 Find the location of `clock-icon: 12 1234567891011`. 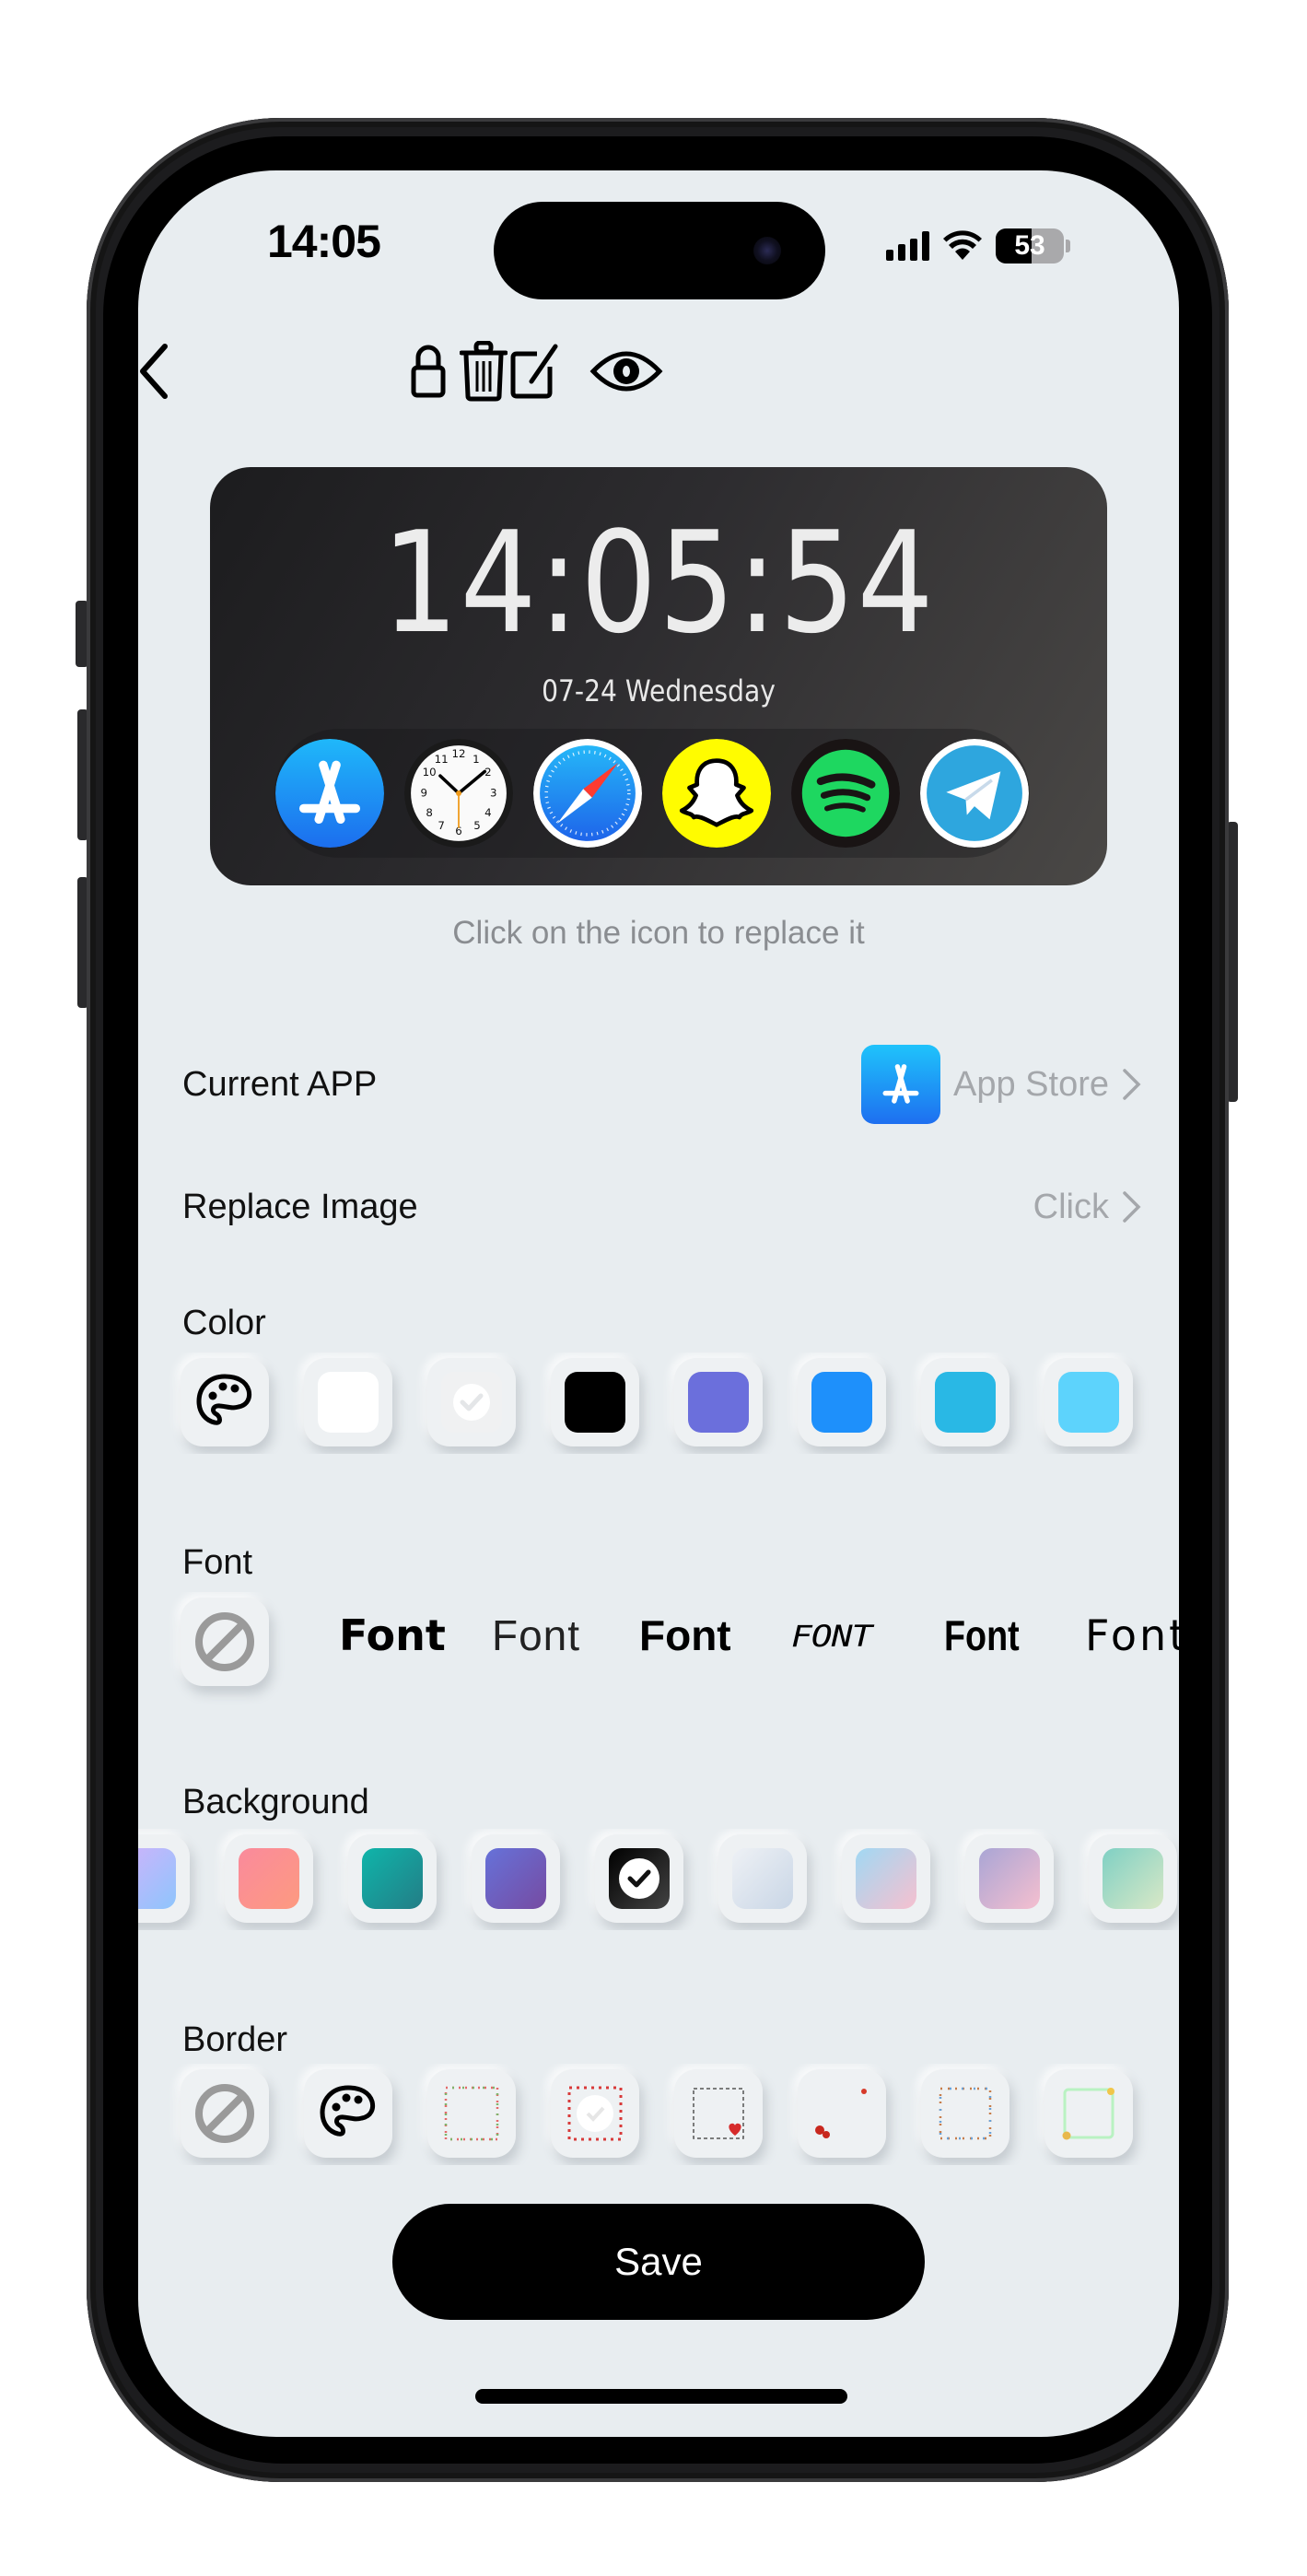

clock-icon: 12 1234567891011 is located at coordinates (459, 793).